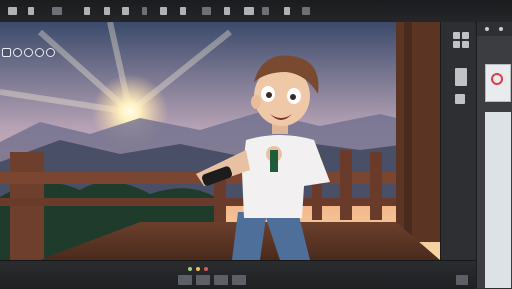  Describe the element at coordinates (265, 11) in the screenshot. I see `tool-13-icon` at that location.